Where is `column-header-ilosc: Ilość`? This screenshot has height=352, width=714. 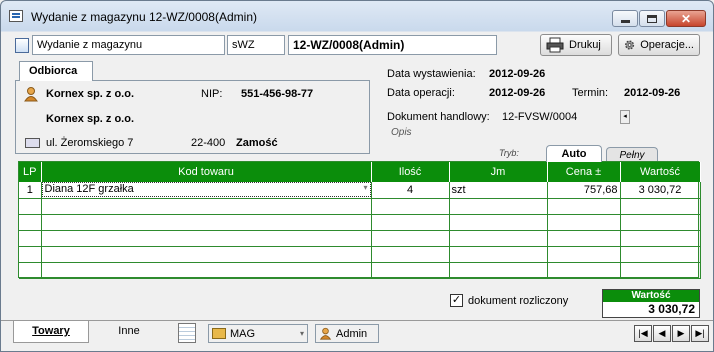 column-header-ilosc: Ilość is located at coordinates (410, 172).